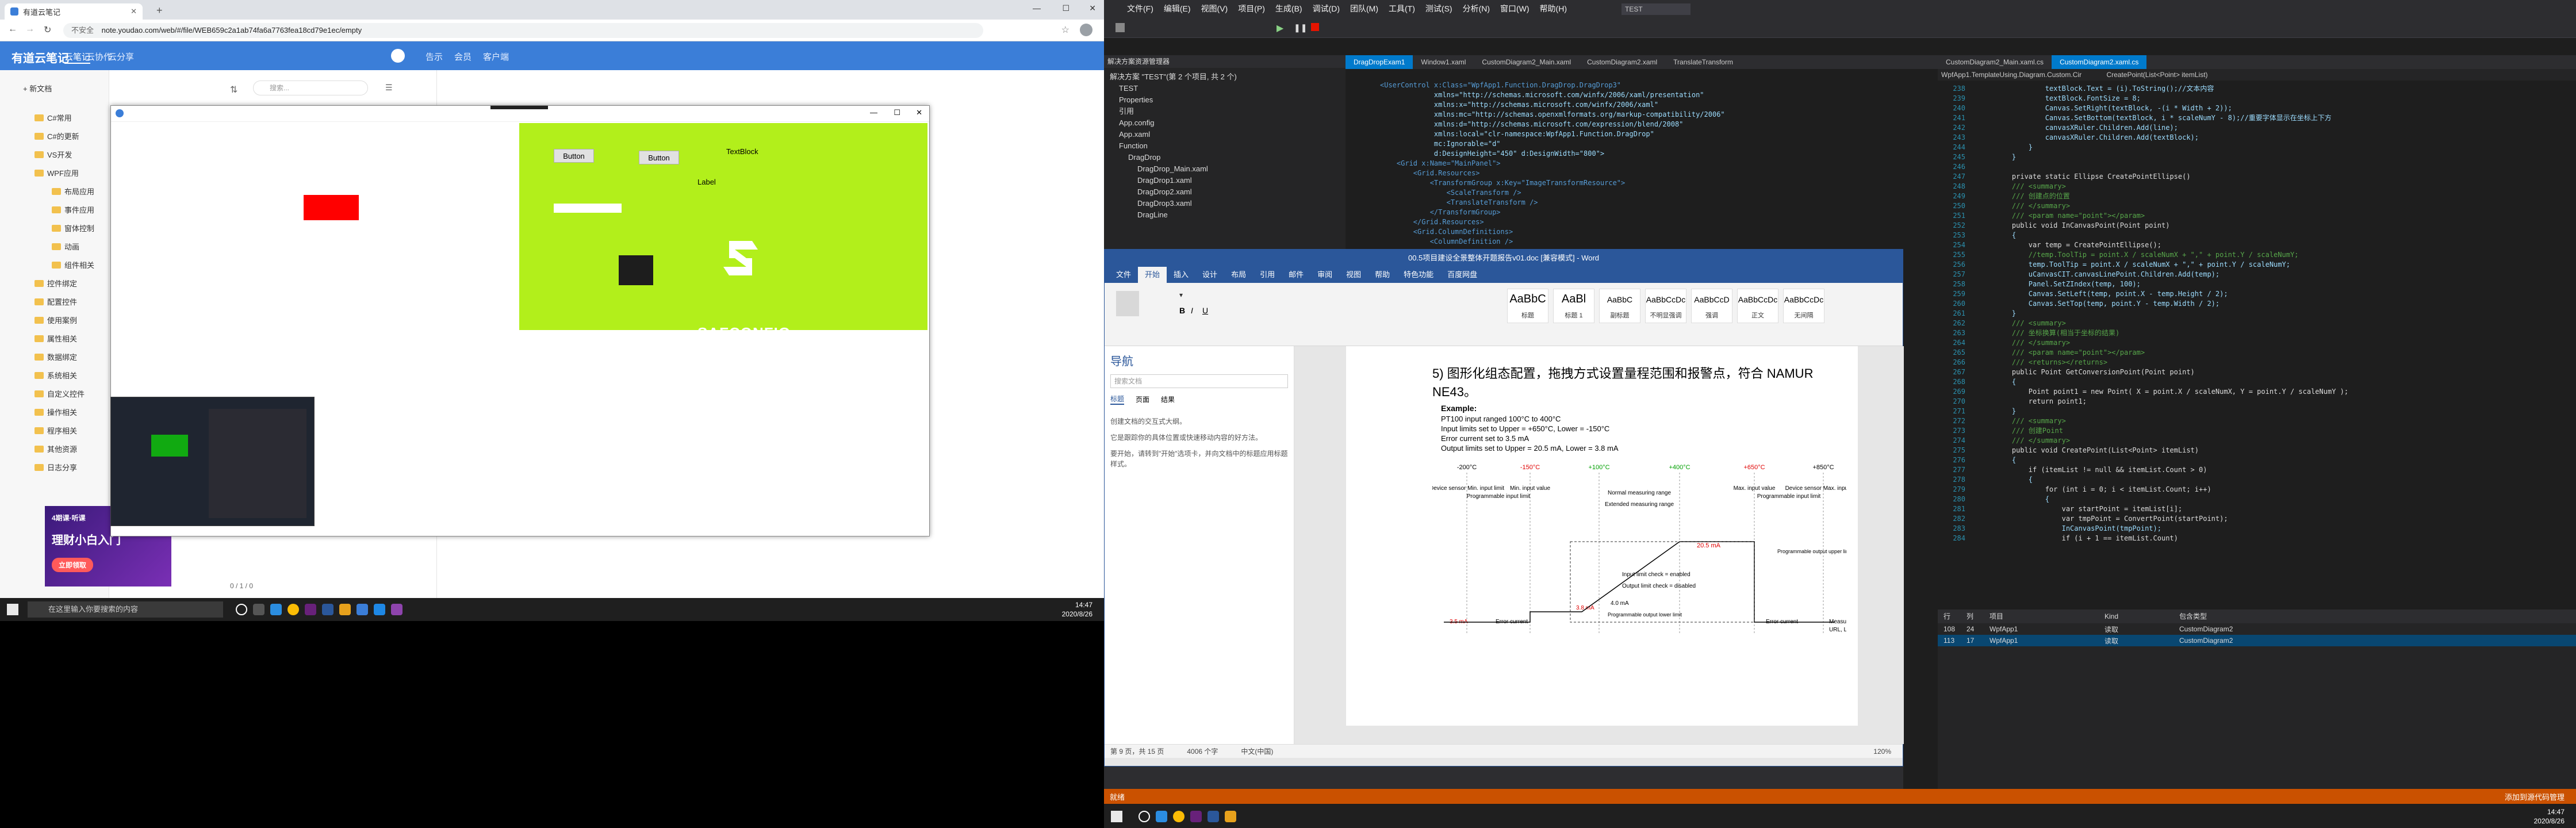 Image resolution: width=2576 pixels, height=828 pixels. I want to click on page-count: 第 9 页，共 15 页, so click(1137, 751).